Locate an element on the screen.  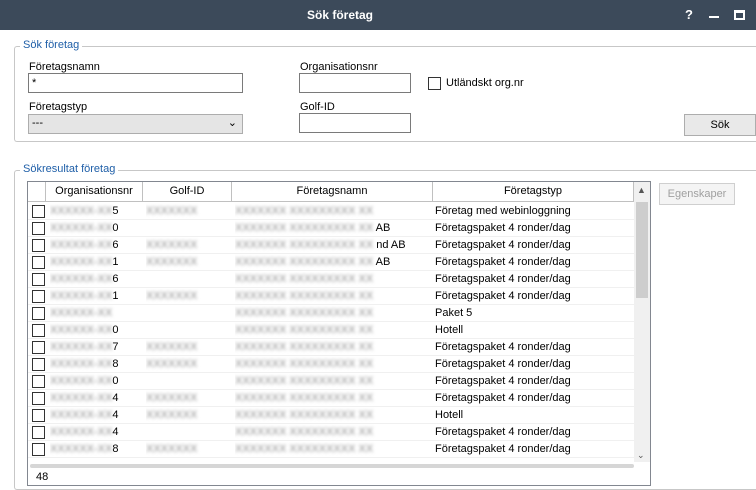
maximize-icon is located at coordinates (739, 15).